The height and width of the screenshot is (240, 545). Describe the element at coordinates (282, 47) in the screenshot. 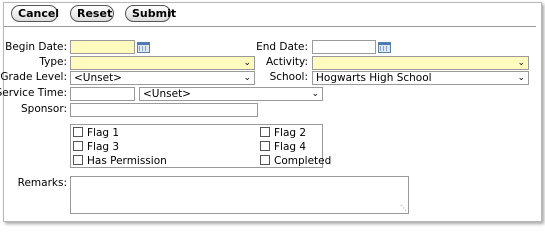

I see `end-date-label: End Date:` at that location.